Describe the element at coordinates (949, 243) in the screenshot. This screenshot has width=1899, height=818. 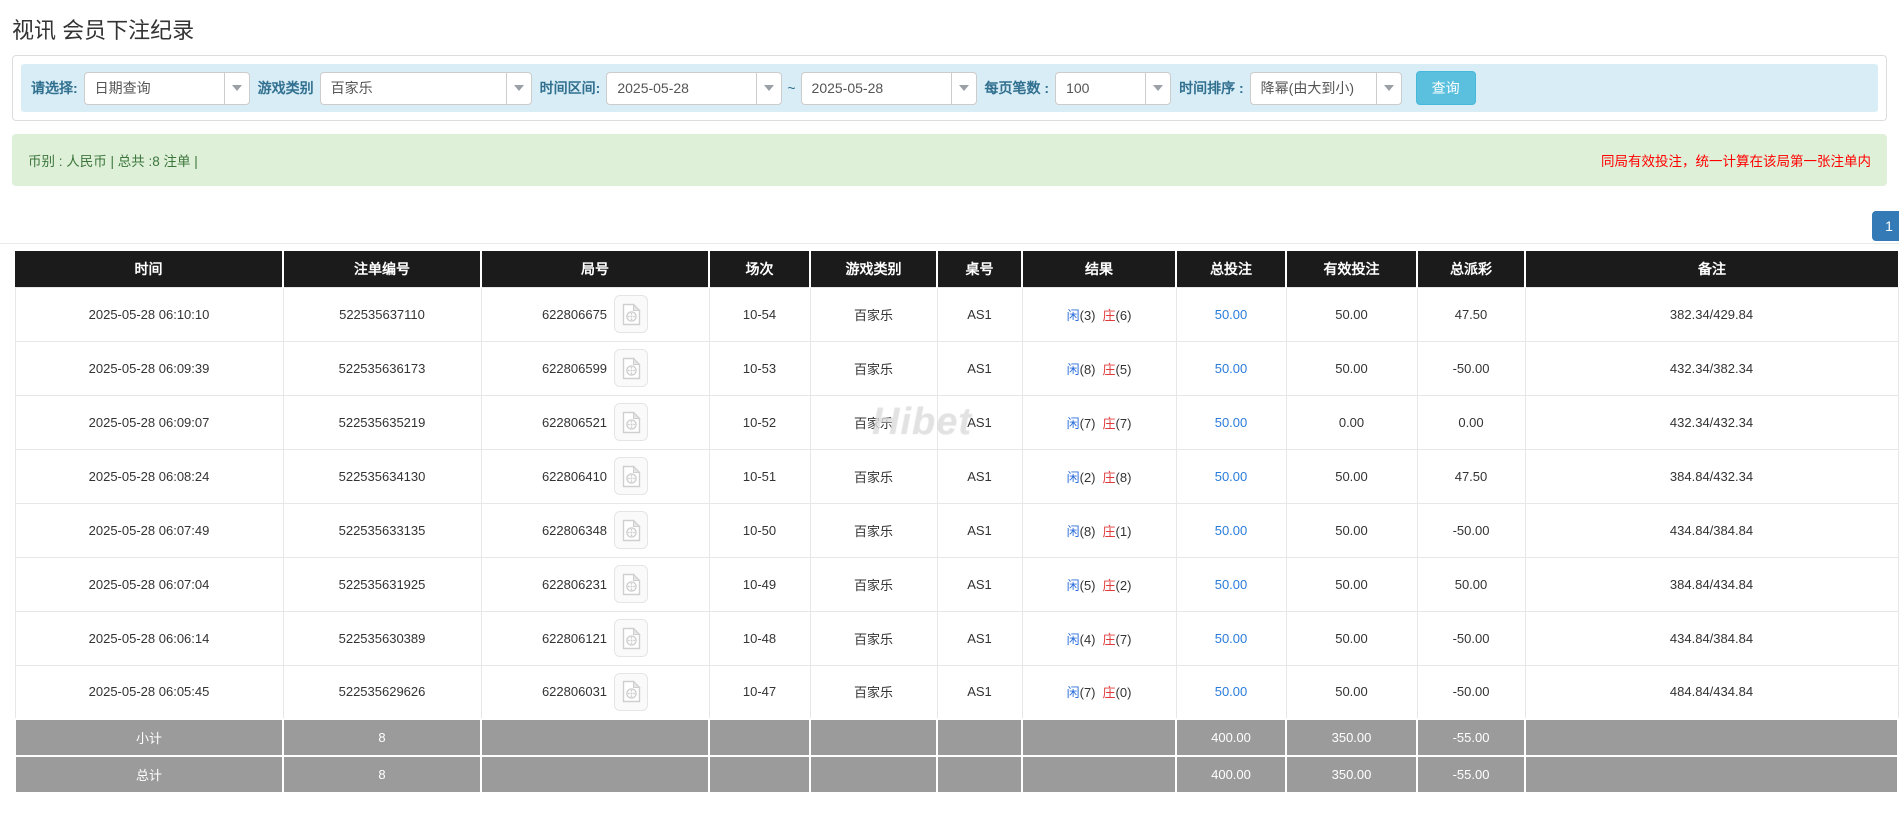
I see `divider` at that location.